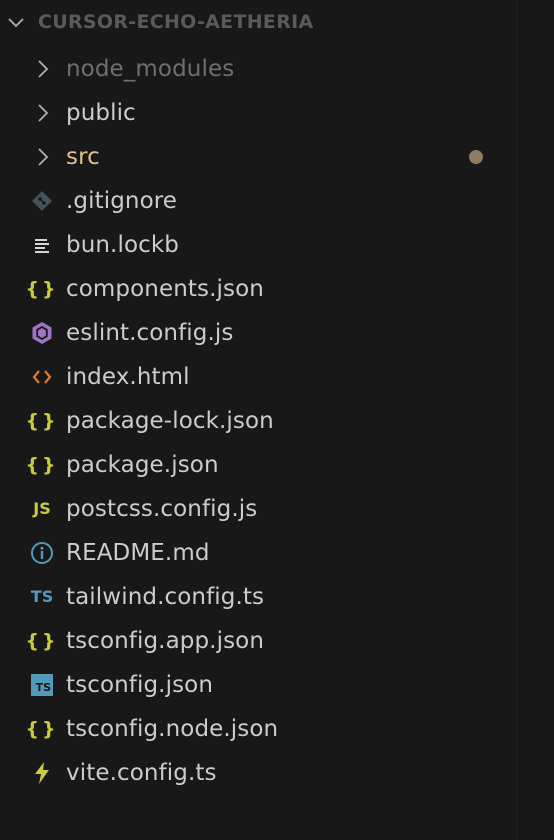 This screenshot has height=840, width=554. Describe the element at coordinates (42, 508) in the screenshot. I see `javascript-icon: JS` at that location.